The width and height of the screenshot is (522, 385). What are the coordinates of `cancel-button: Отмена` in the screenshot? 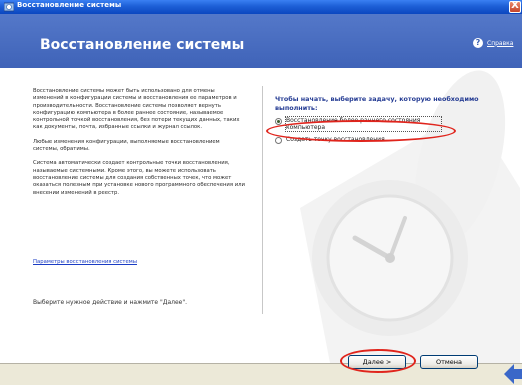 It's located at (449, 362).